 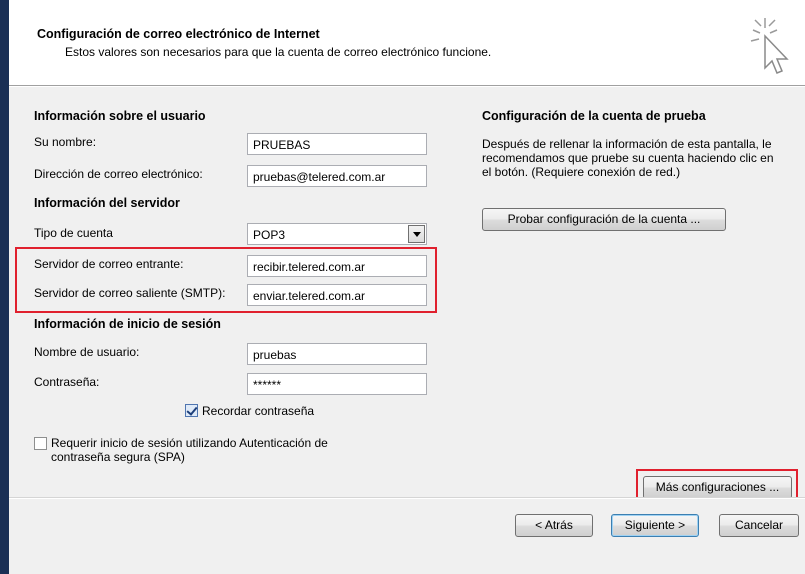 What do you see at coordinates (127, 324) in the screenshot?
I see `logon-info-title: Información de inicio de sesión` at bounding box center [127, 324].